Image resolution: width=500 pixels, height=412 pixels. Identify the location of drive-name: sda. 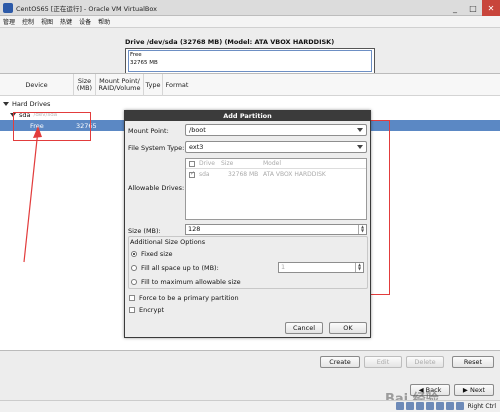
(204, 174).